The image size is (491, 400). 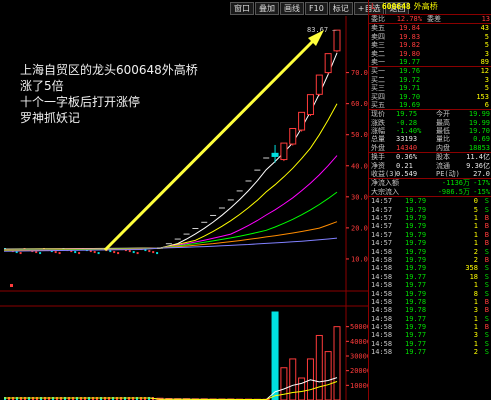 What do you see at coordinates (407, 157) in the screenshot?
I see `stats2-value-a: 0.36%` at bounding box center [407, 157].